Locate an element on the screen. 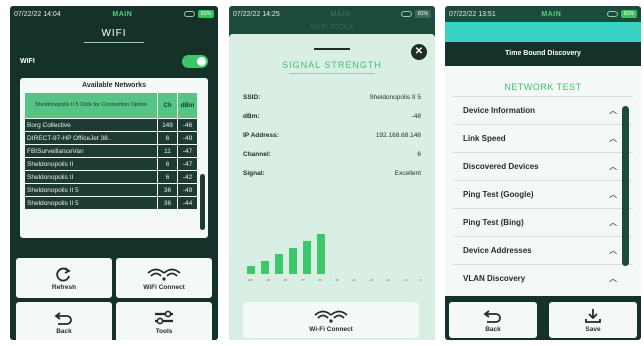  list-item-label: Discovered Devices is located at coordinates (501, 166).